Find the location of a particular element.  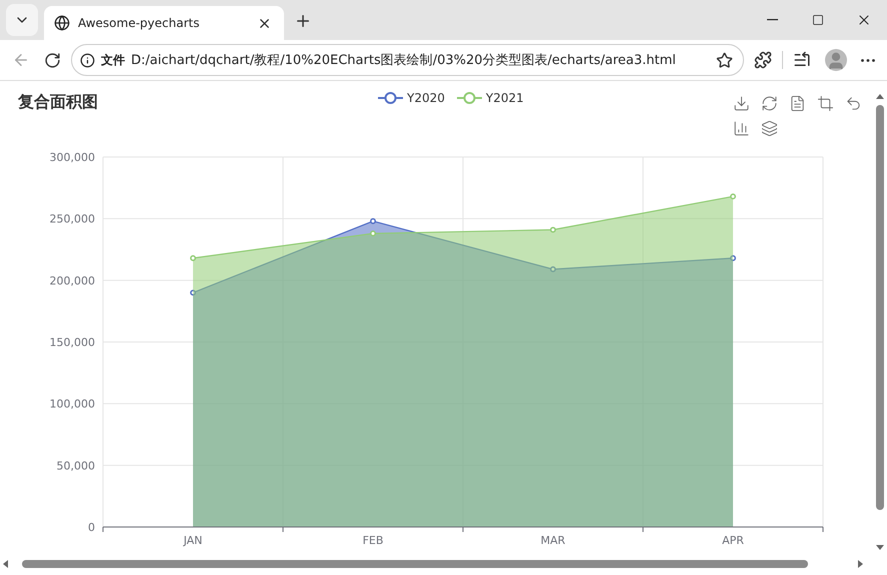

axis-label: 50,000 is located at coordinates (75, 465).